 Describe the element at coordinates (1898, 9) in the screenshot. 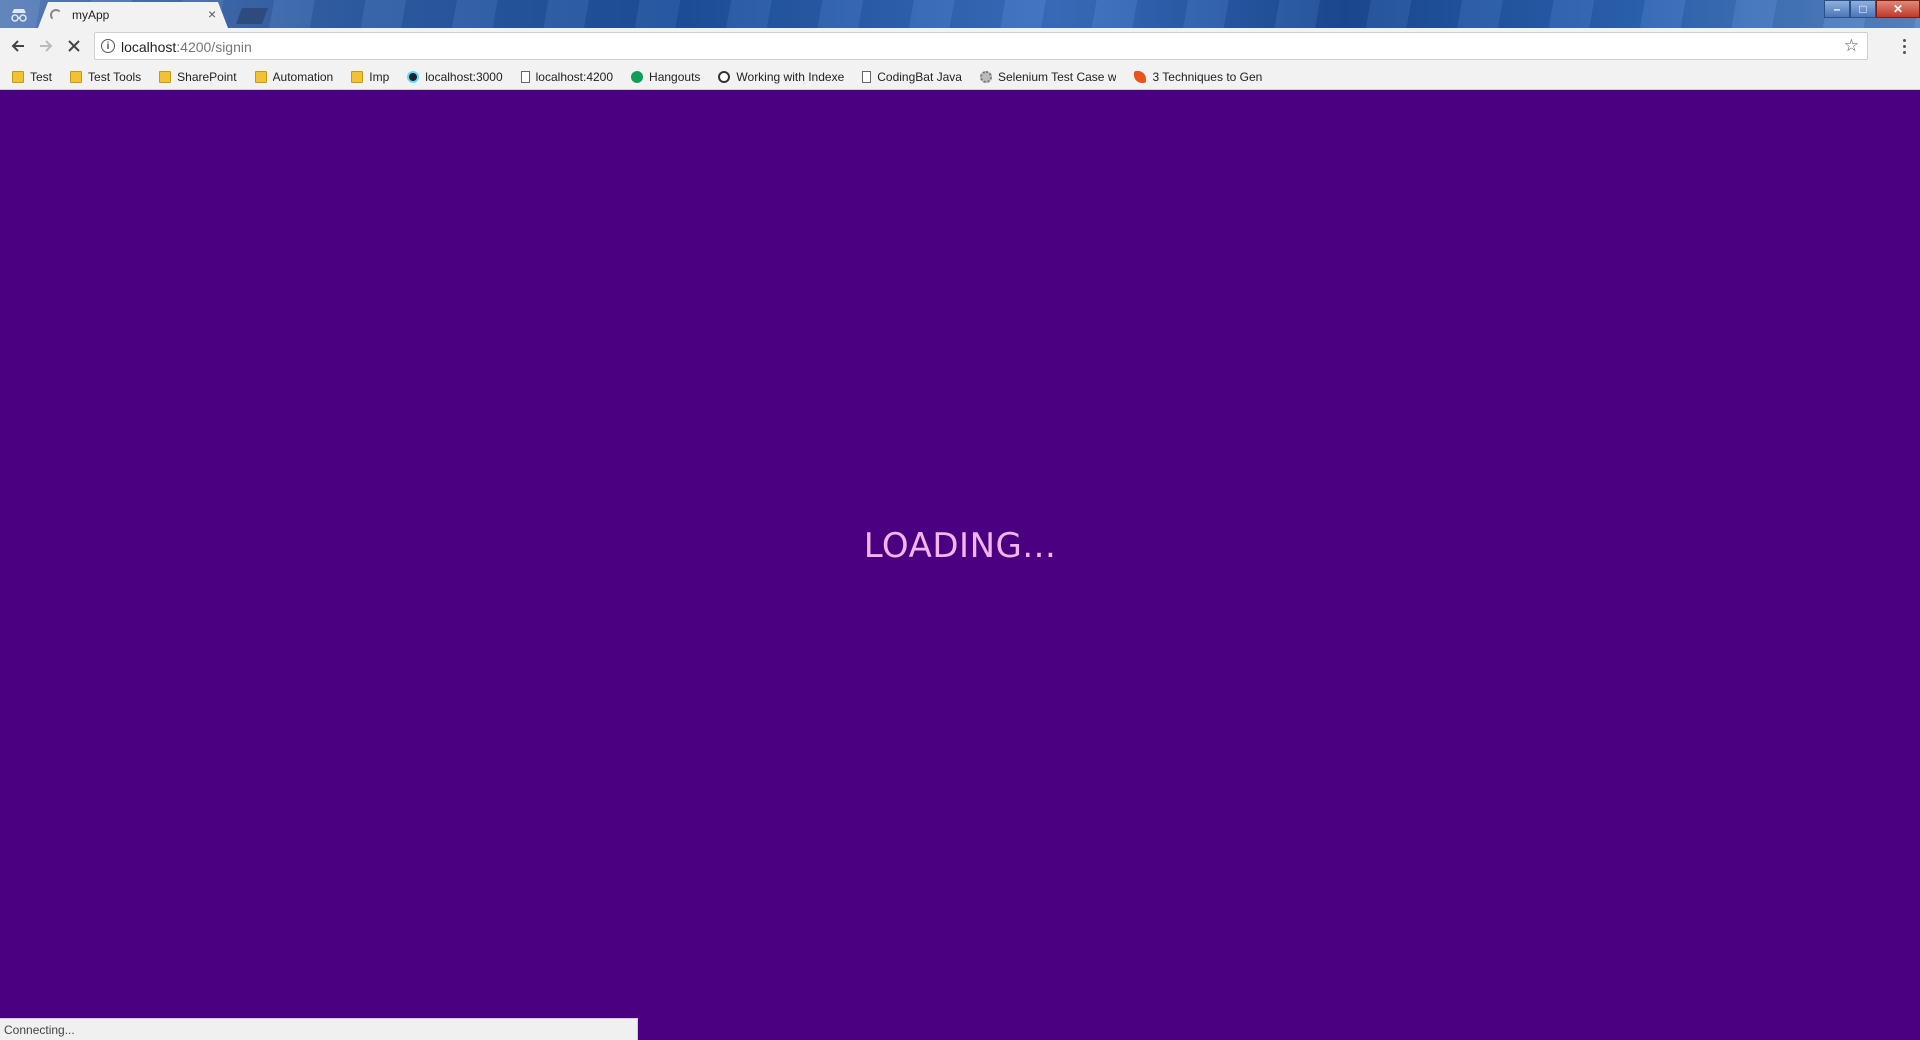

I see `close-window-button: ✕` at that location.